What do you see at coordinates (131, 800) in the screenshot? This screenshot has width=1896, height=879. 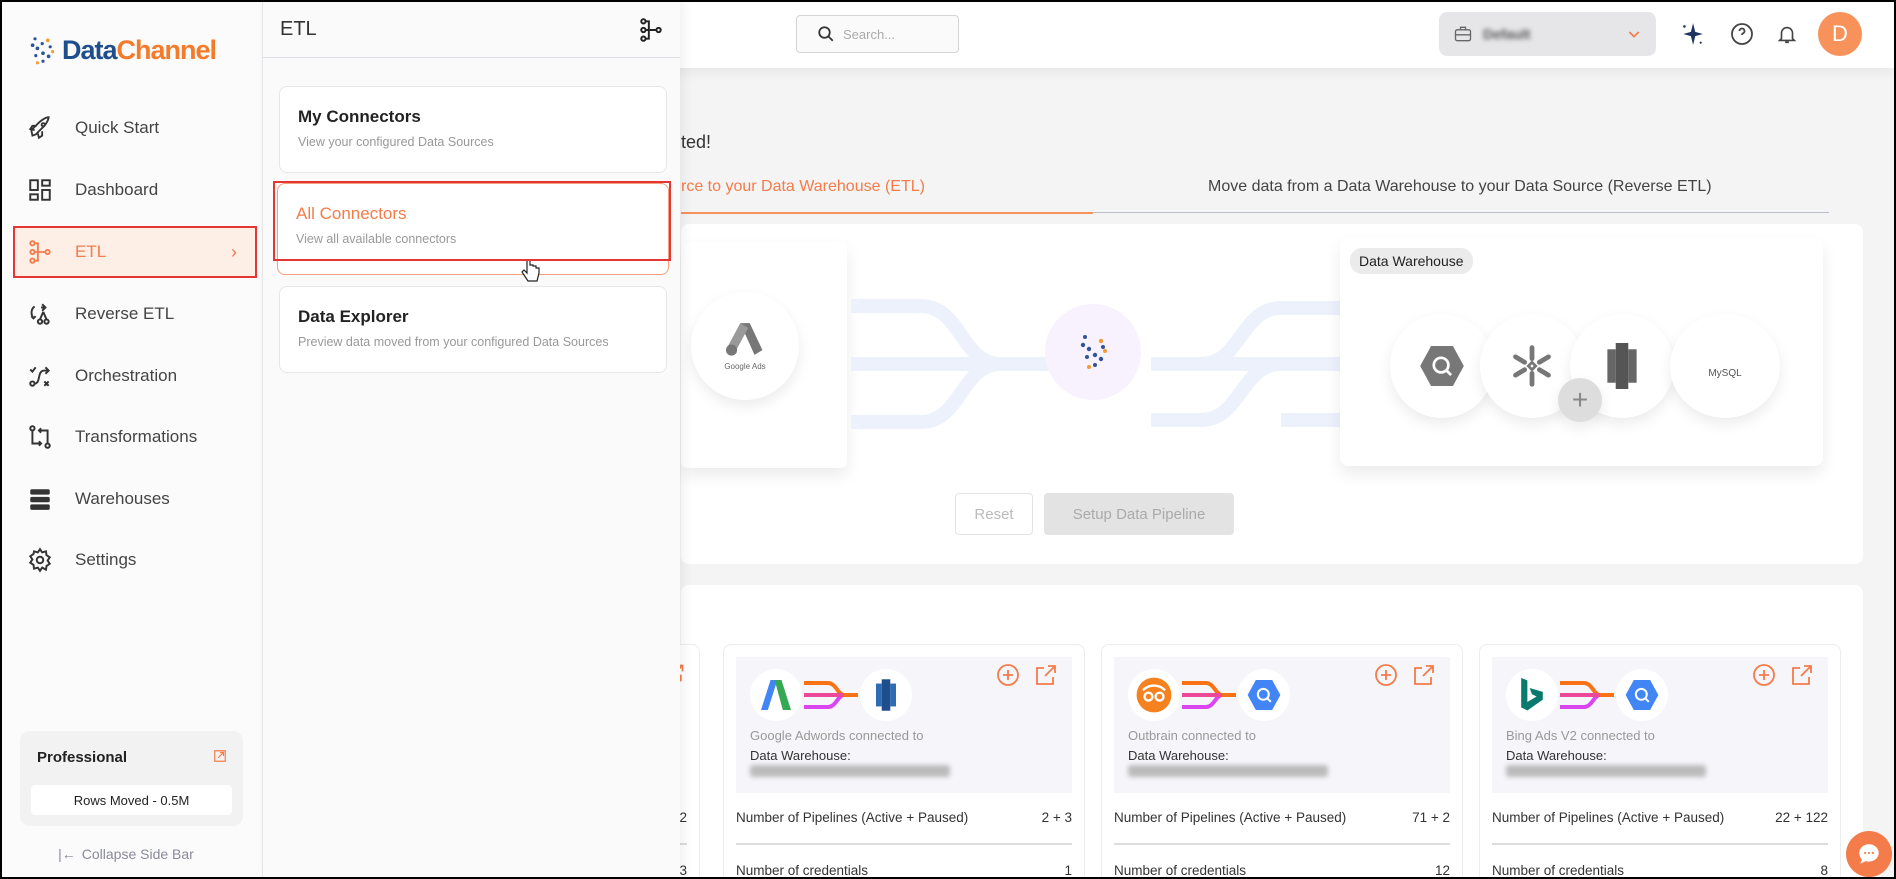 I see `rows-moved: Rows Moved - 0.5M` at bounding box center [131, 800].